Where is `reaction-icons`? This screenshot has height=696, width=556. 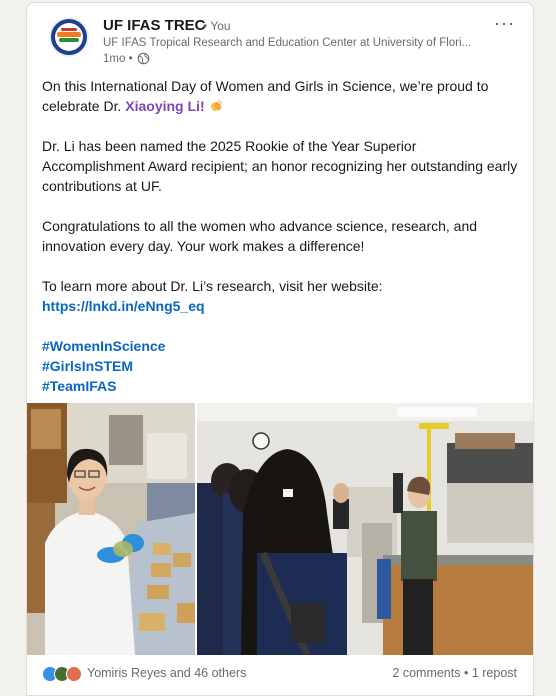
reaction-icons is located at coordinates (64, 674).